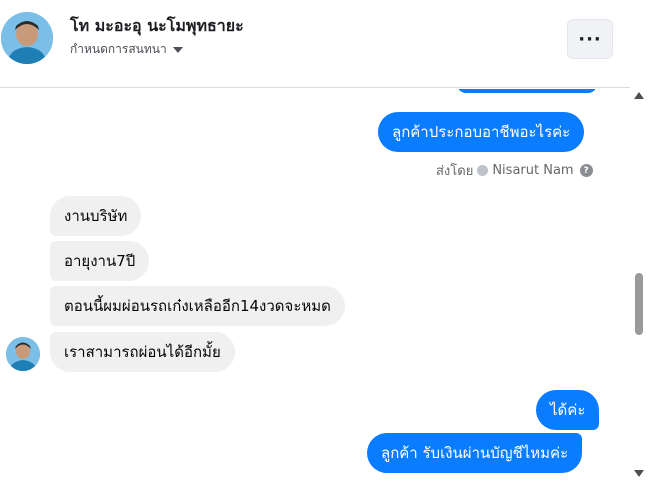 Image resolution: width=652 pixels, height=490 pixels. I want to click on sender-avatar, so click(23, 354).